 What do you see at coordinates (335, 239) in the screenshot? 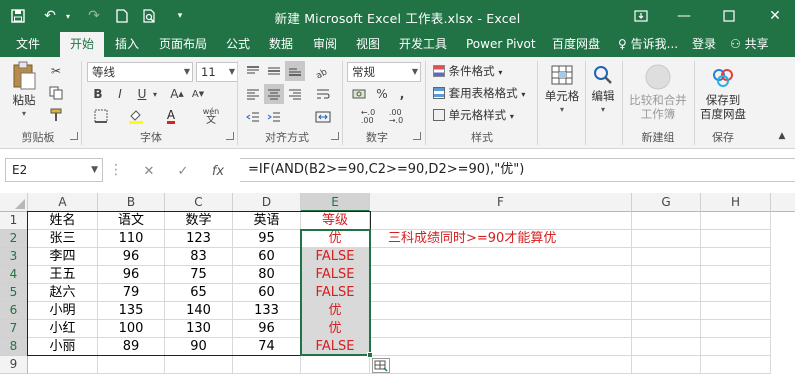
I see `cell-e2: 优` at bounding box center [335, 239].